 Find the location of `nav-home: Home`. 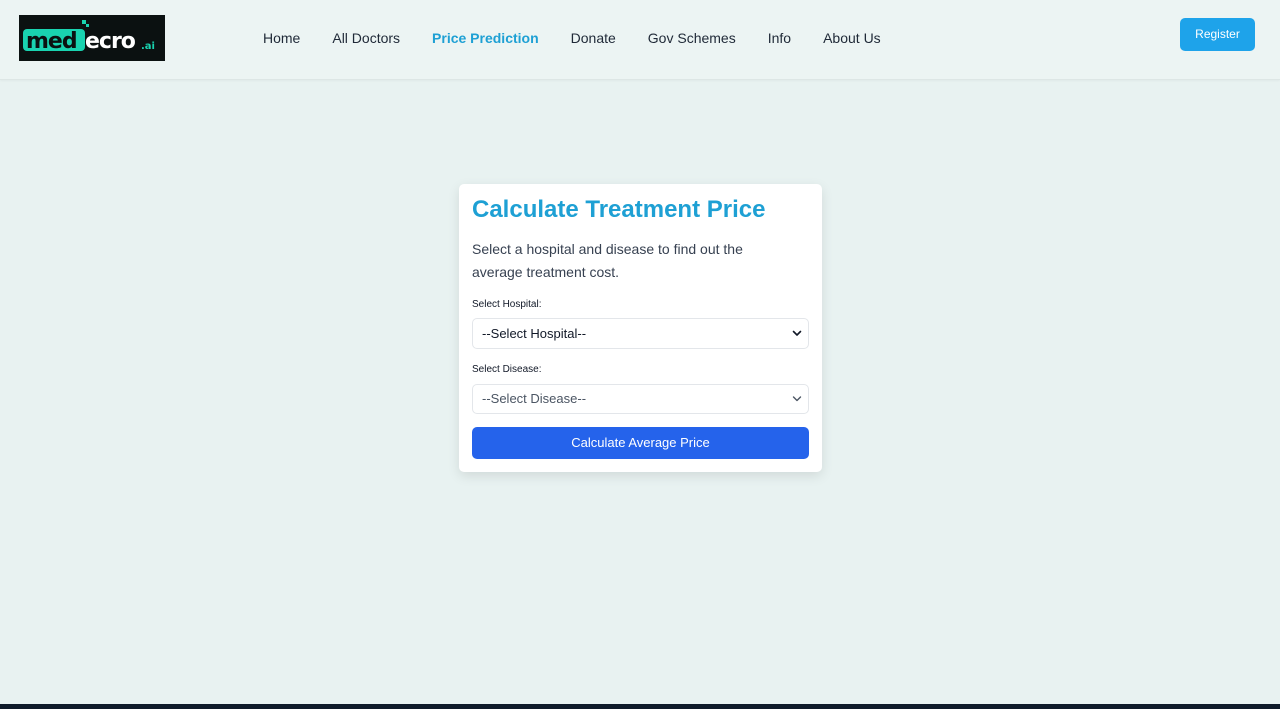

nav-home: Home is located at coordinates (281, 38).